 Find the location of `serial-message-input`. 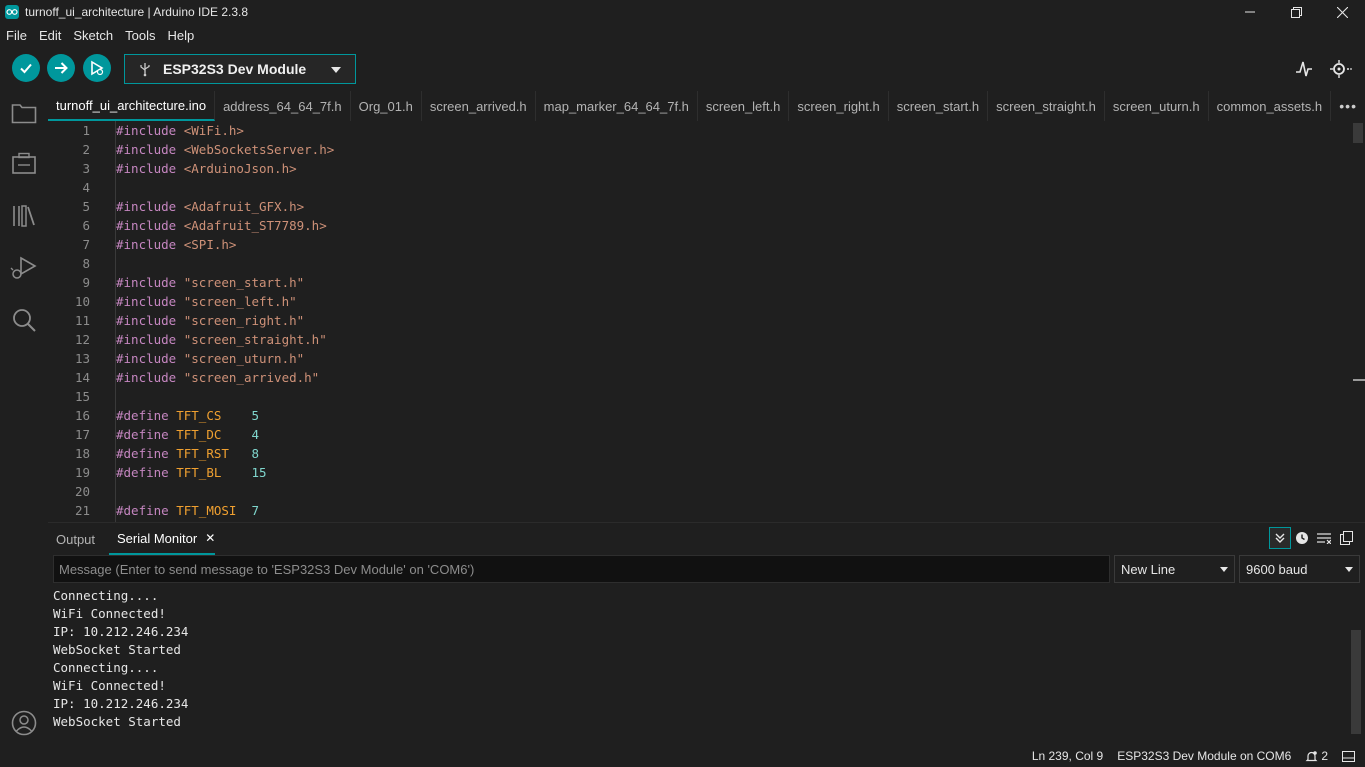

serial-message-input is located at coordinates (581, 569).